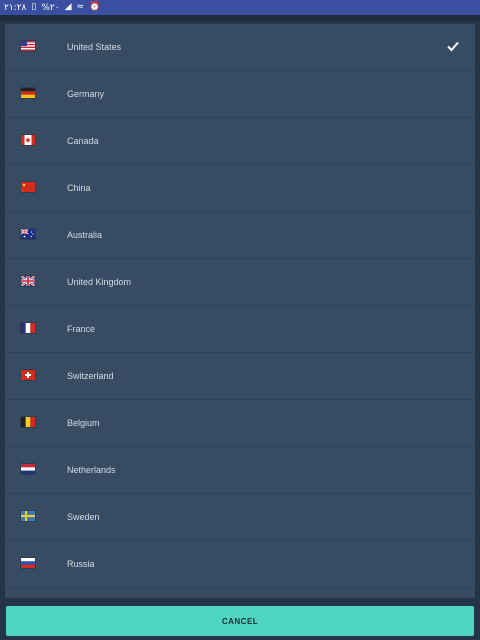 The width and height of the screenshot is (480, 640). I want to click on signal-icon: ◢, so click(68, 7).